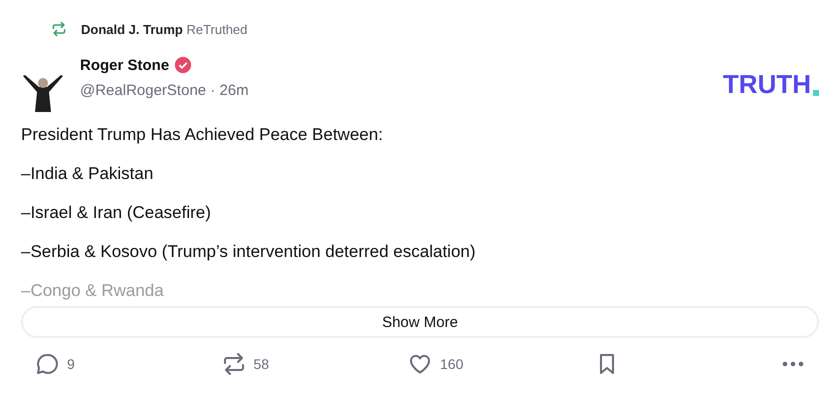 This screenshot has width=840, height=414. Describe the element at coordinates (202, 135) in the screenshot. I see `post-text: President Trump Has Achieved Peace Between:` at that location.